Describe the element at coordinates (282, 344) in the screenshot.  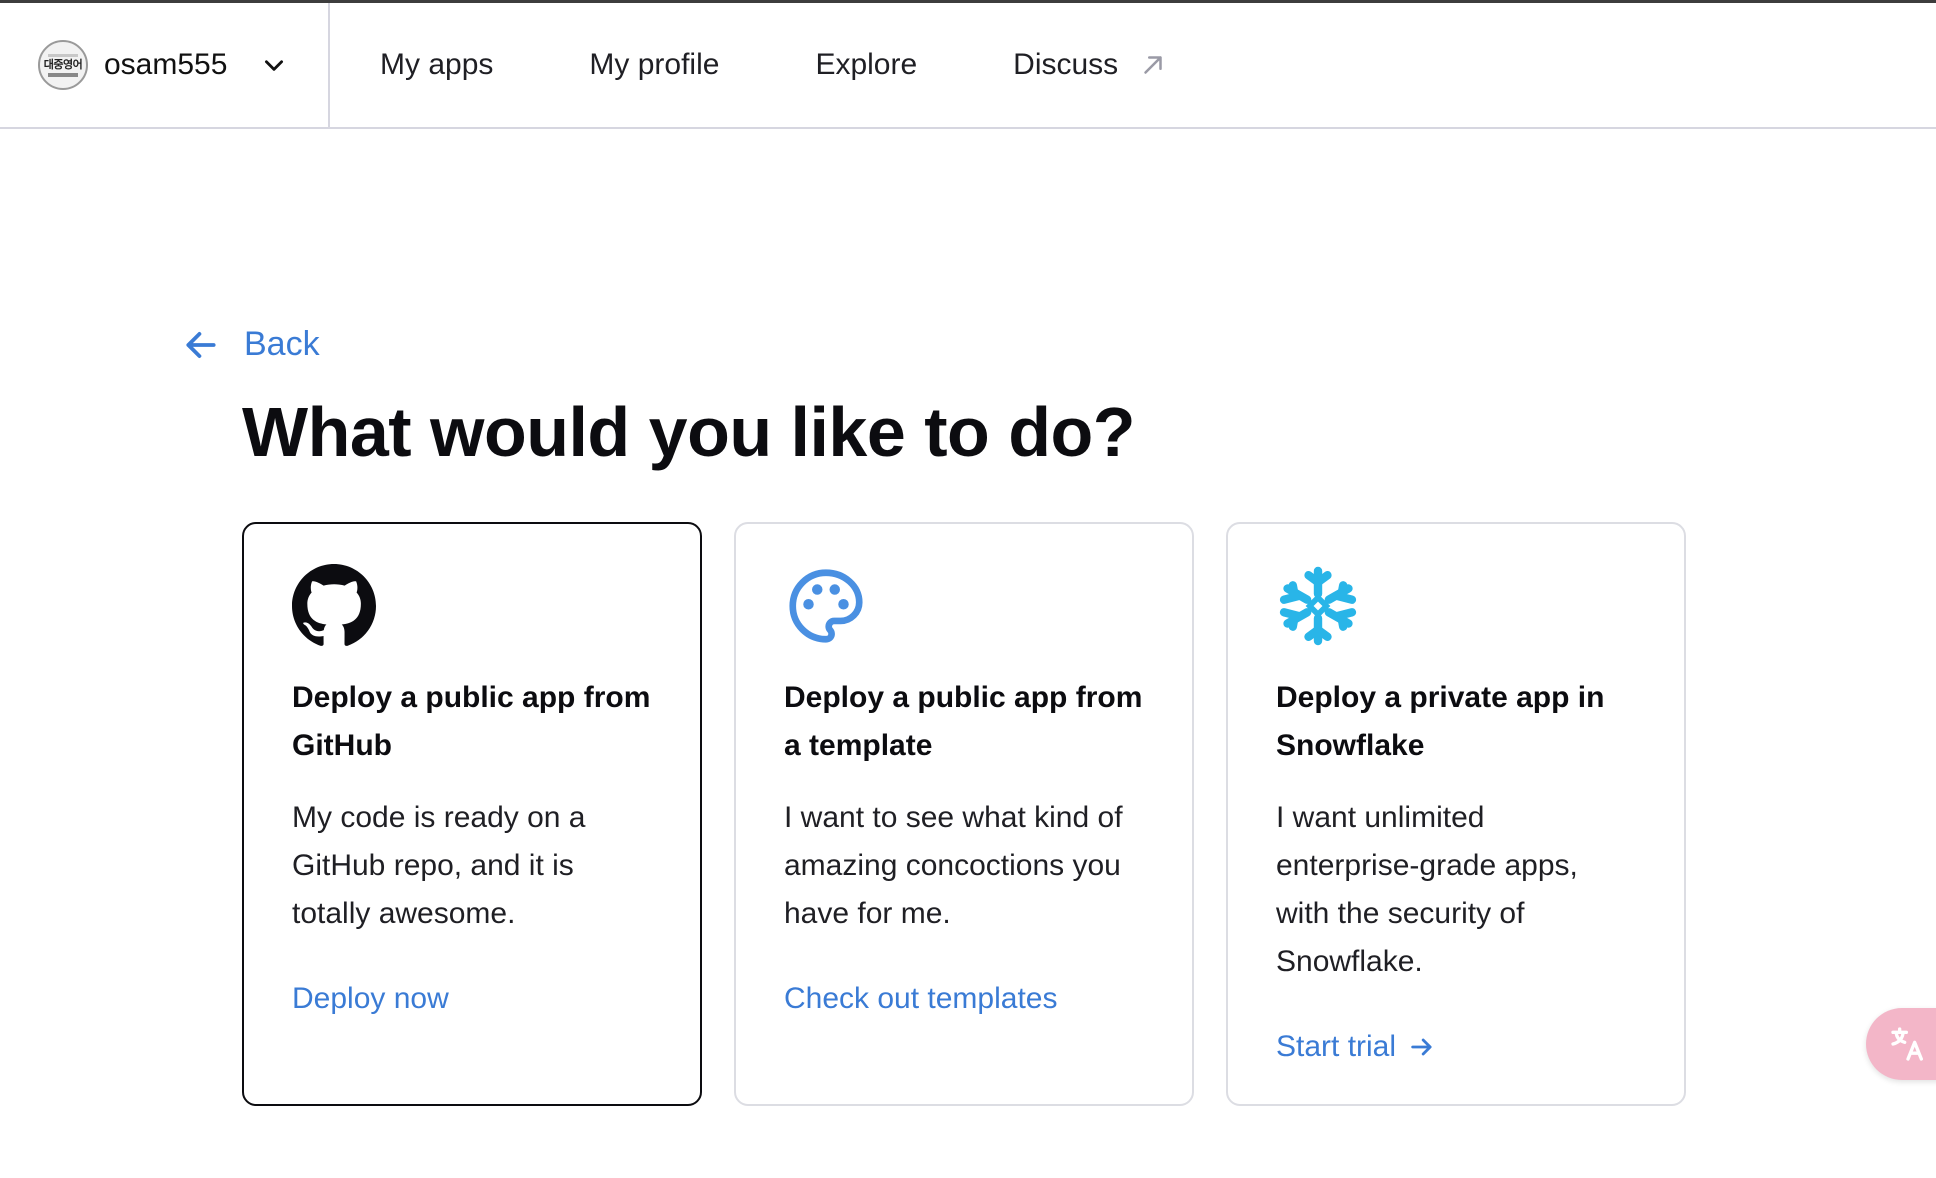
I see `back-label: Back` at that location.